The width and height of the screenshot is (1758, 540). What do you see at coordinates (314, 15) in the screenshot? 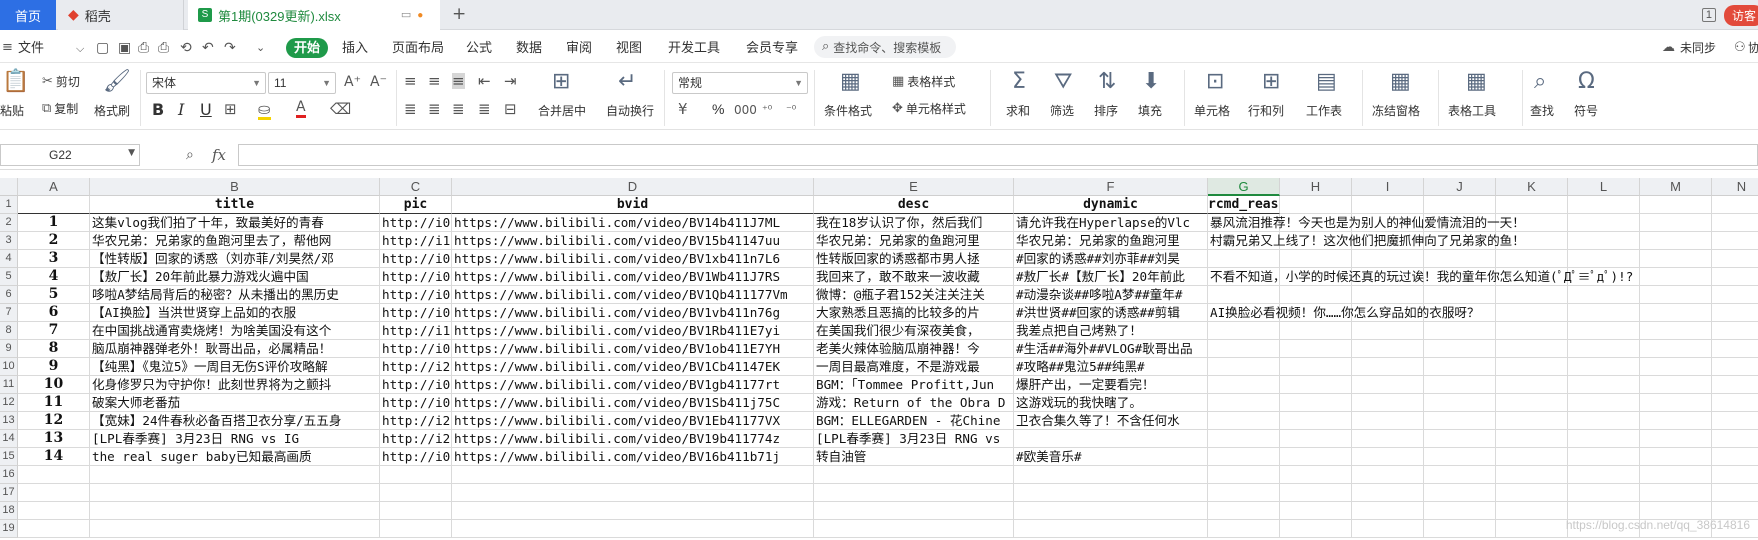
I see `tab-spreadsheet-file: S 第1期(0329更新).xlsx ▭ ●` at bounding box center [314, 15].